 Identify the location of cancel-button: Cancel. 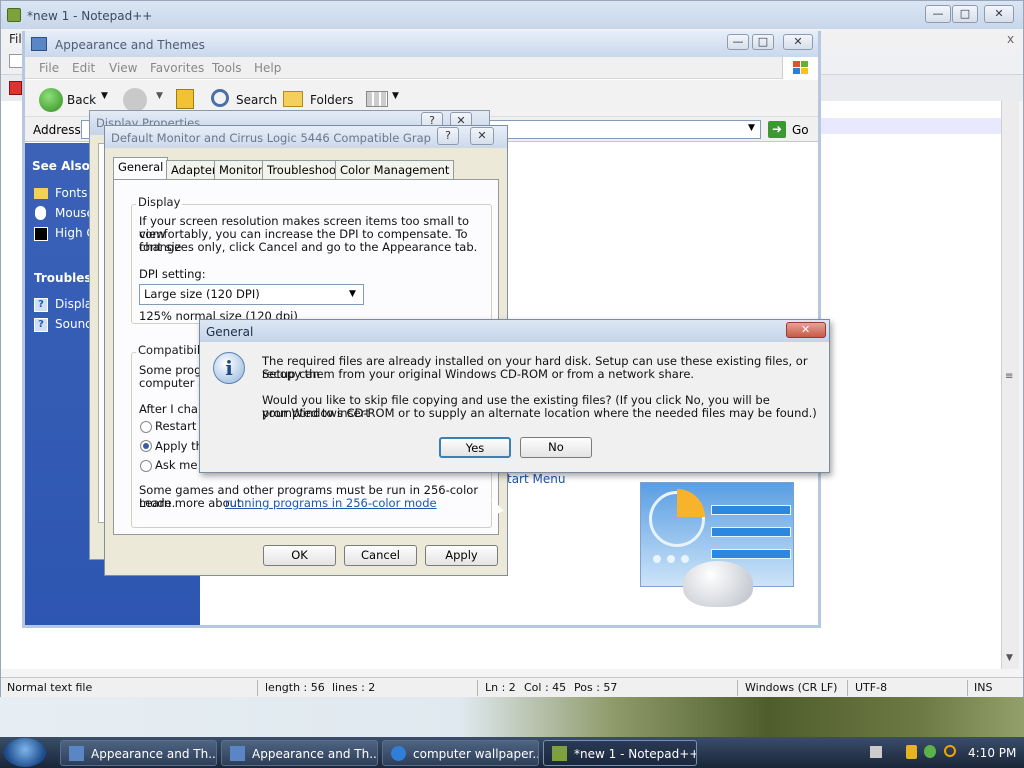
(380, 555).